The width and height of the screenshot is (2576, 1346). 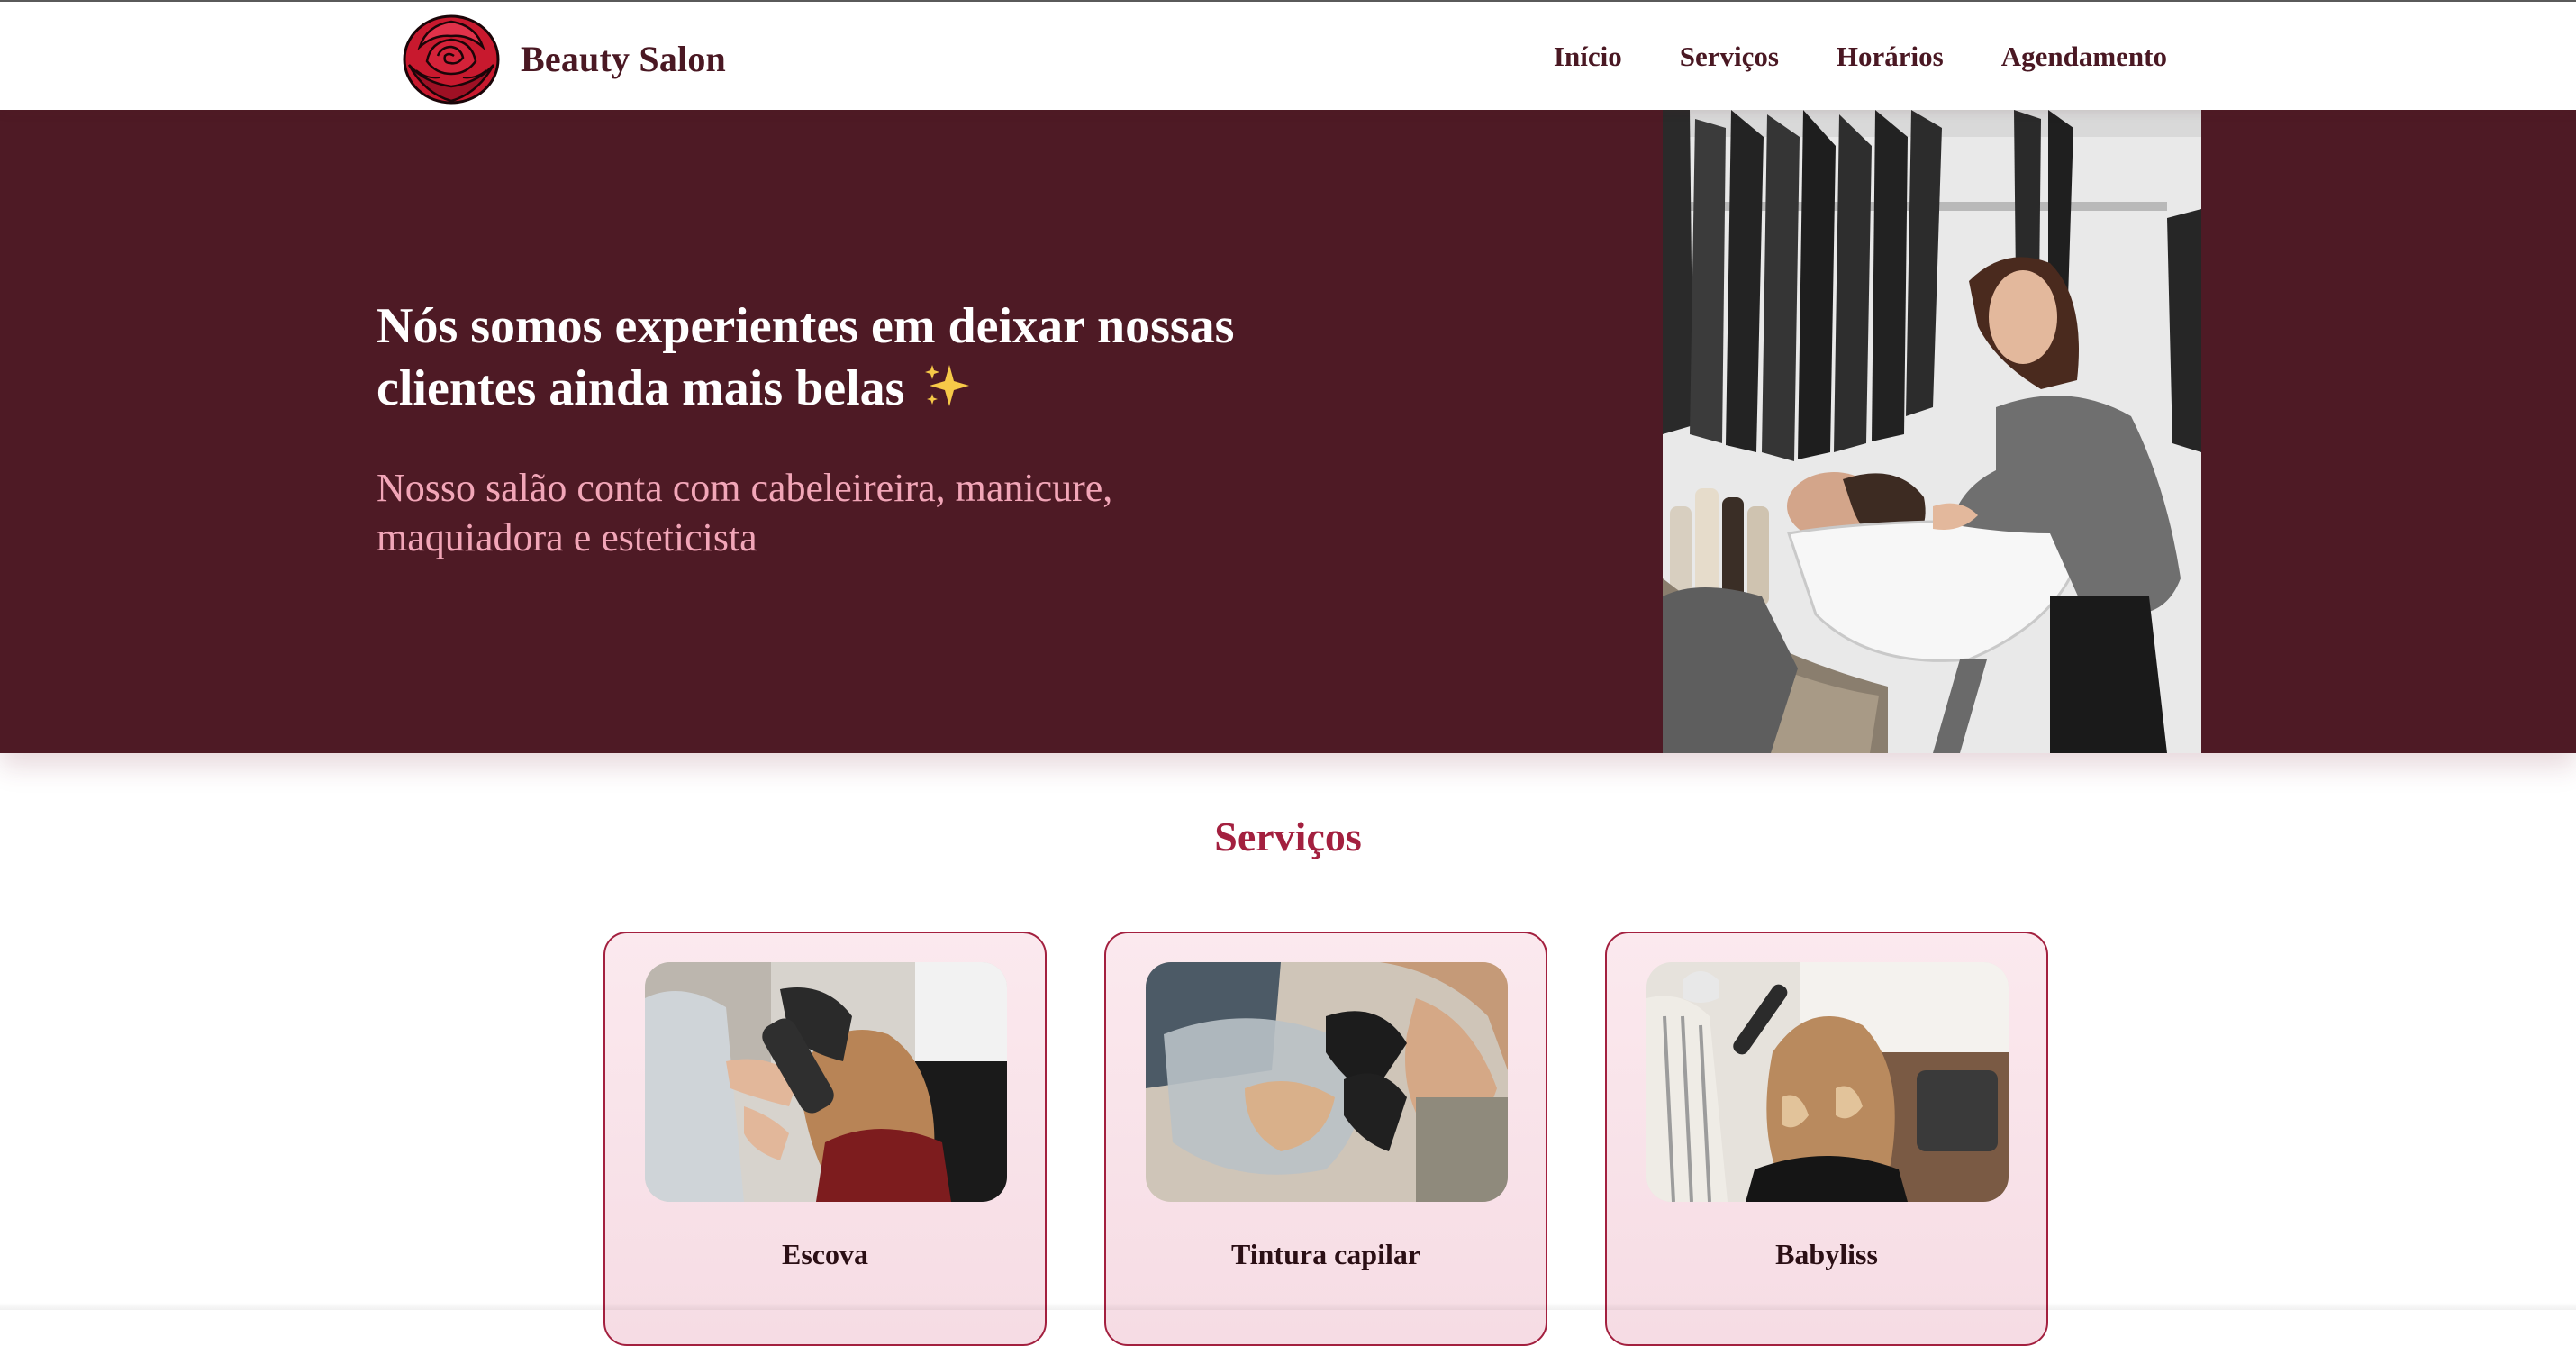 I want to click on brand-name: Beauty Salon, so click(x=624, y=59).